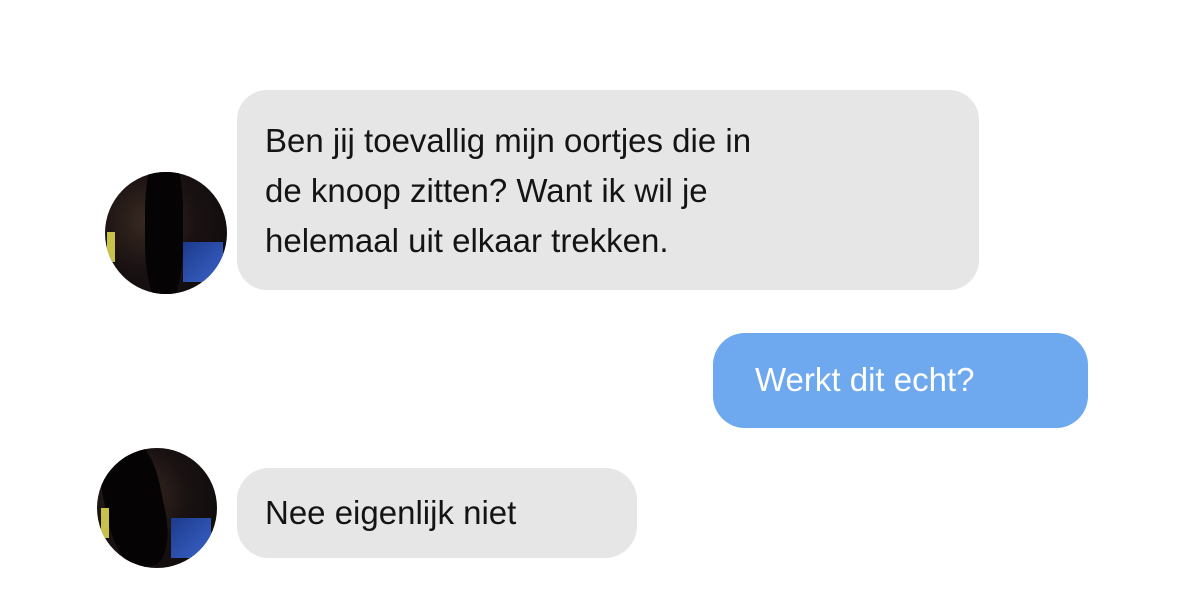  I want to click on message-text-line: Nee eigenlijk niet, so click(391, 512).